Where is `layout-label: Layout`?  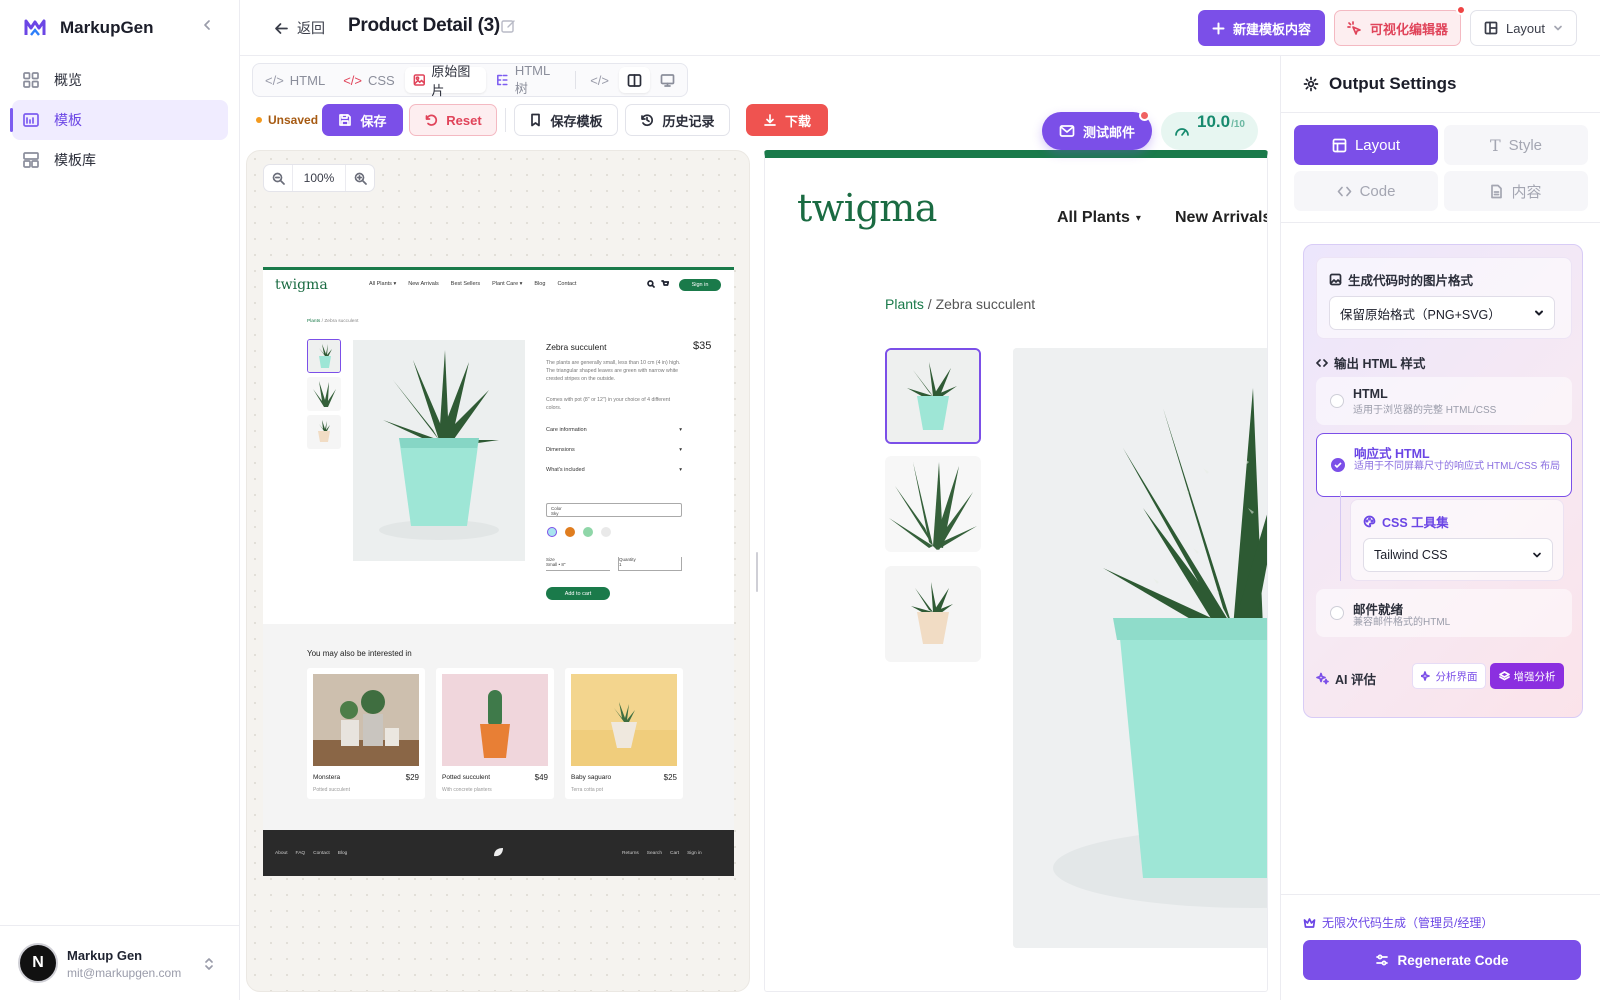 layout-label: Layout is located at coordinates (1525, 28).